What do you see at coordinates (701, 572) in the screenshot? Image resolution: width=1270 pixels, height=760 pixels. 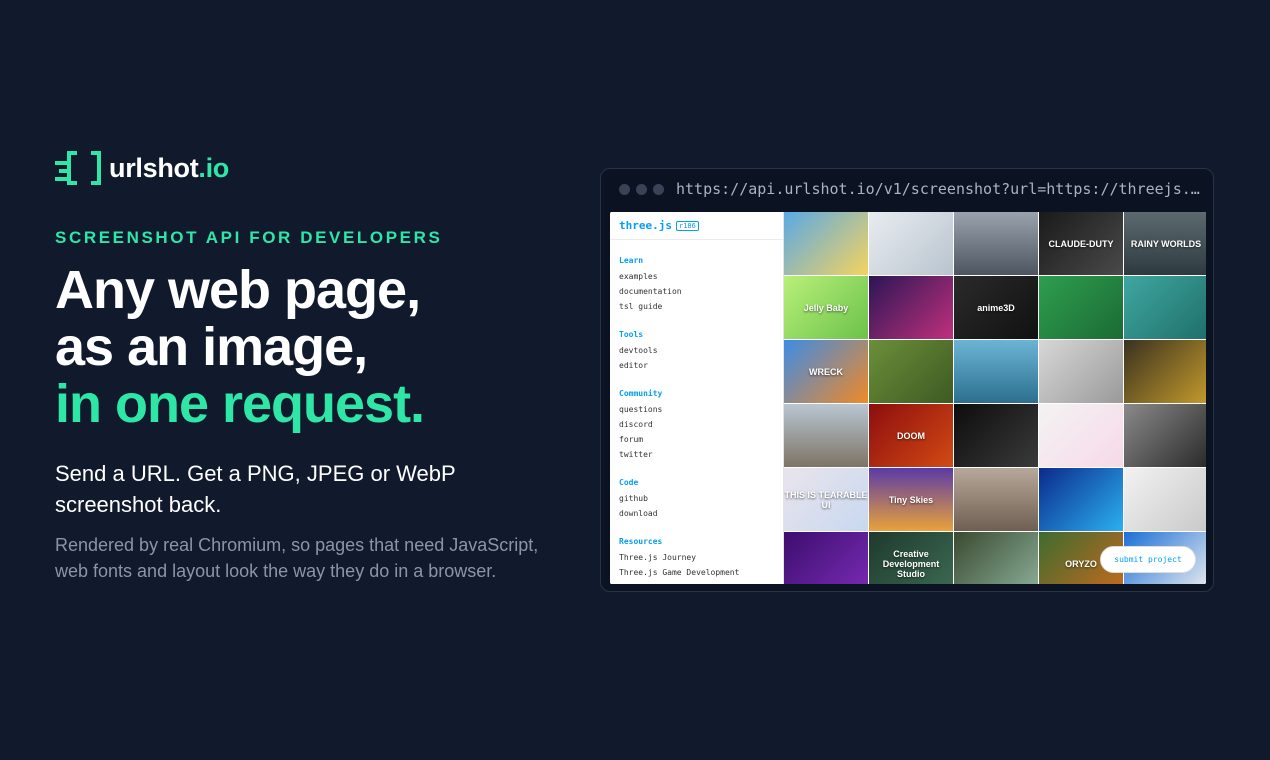 I see `threejs-nav-link: Three.js Game Development` at bounding box center [701, 572].